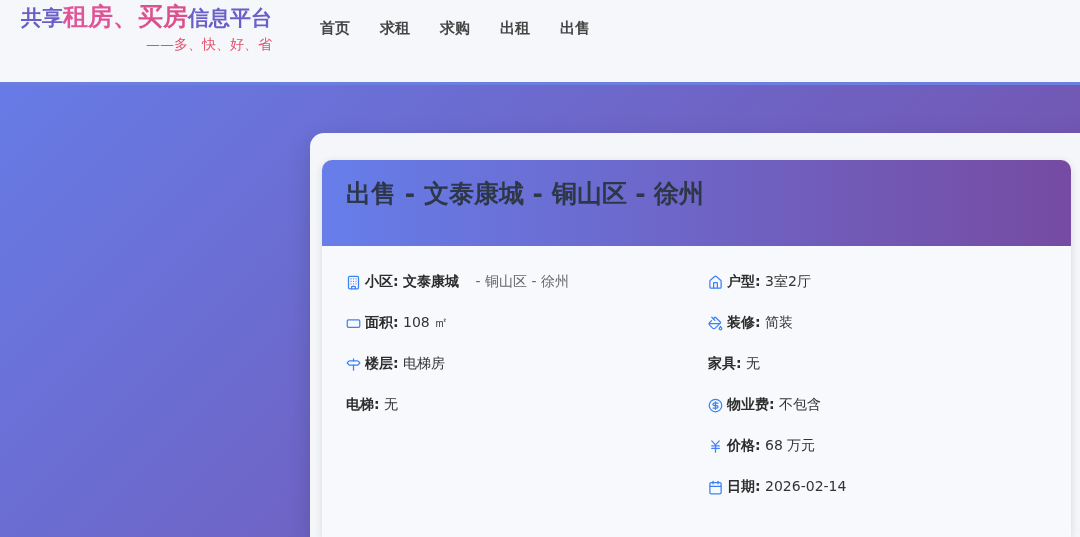  Describe the element at coordinates (395, 28) in the screenshot. I see `nav-link: 求租` at that location.